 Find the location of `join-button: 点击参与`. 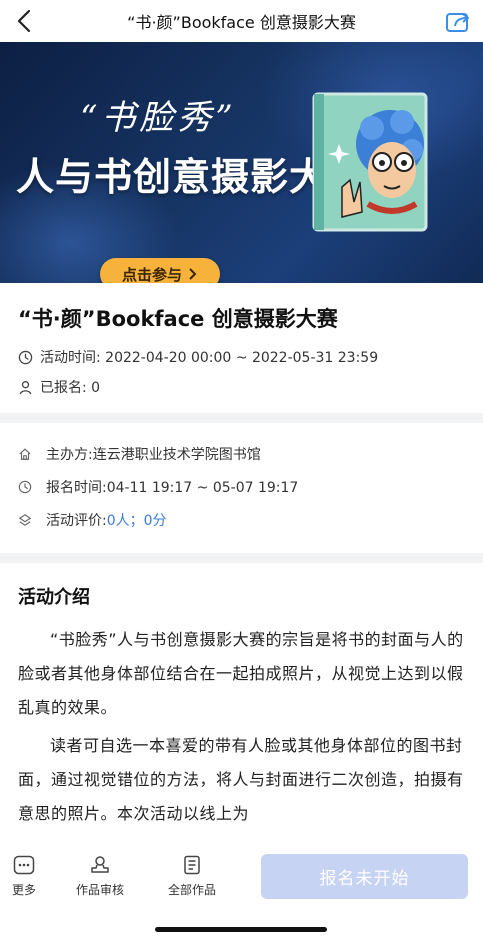

join-button: 点击参与 is located at coordinates (160, 270).